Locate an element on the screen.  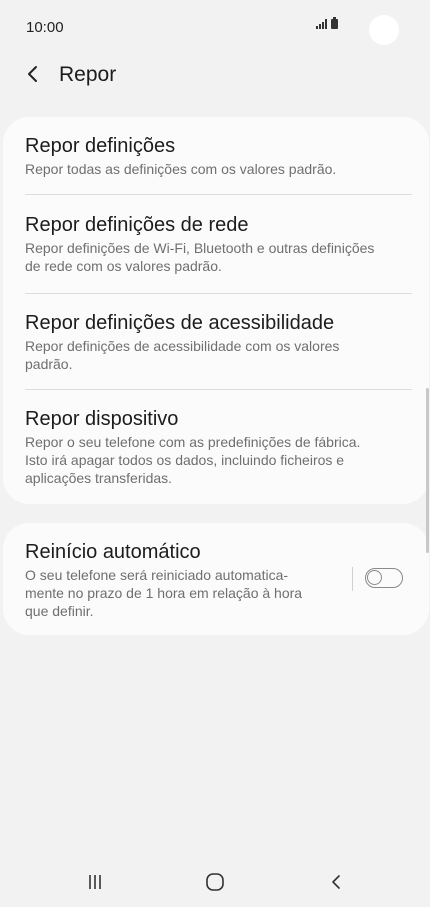
home-icon is located at coordinates (215, 882).